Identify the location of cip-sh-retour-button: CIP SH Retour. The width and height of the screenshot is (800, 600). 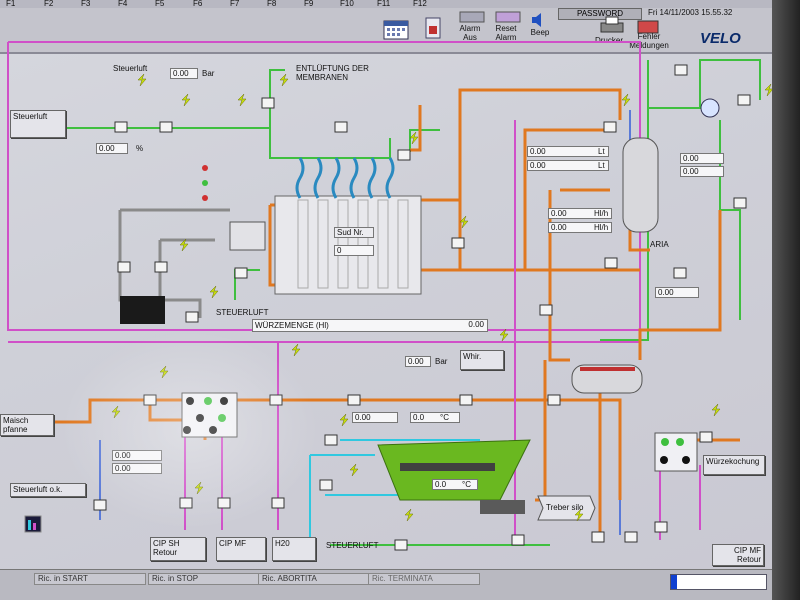
(178, 549).